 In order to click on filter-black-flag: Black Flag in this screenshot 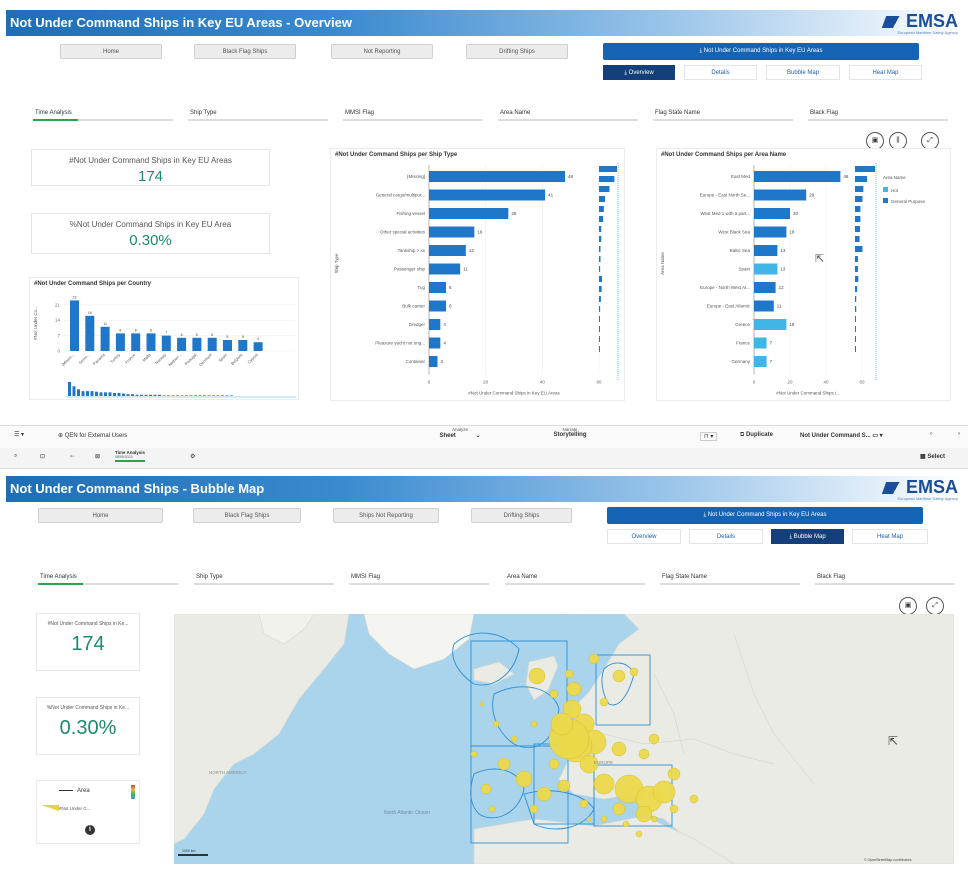, I will do `click(878, 114)`.